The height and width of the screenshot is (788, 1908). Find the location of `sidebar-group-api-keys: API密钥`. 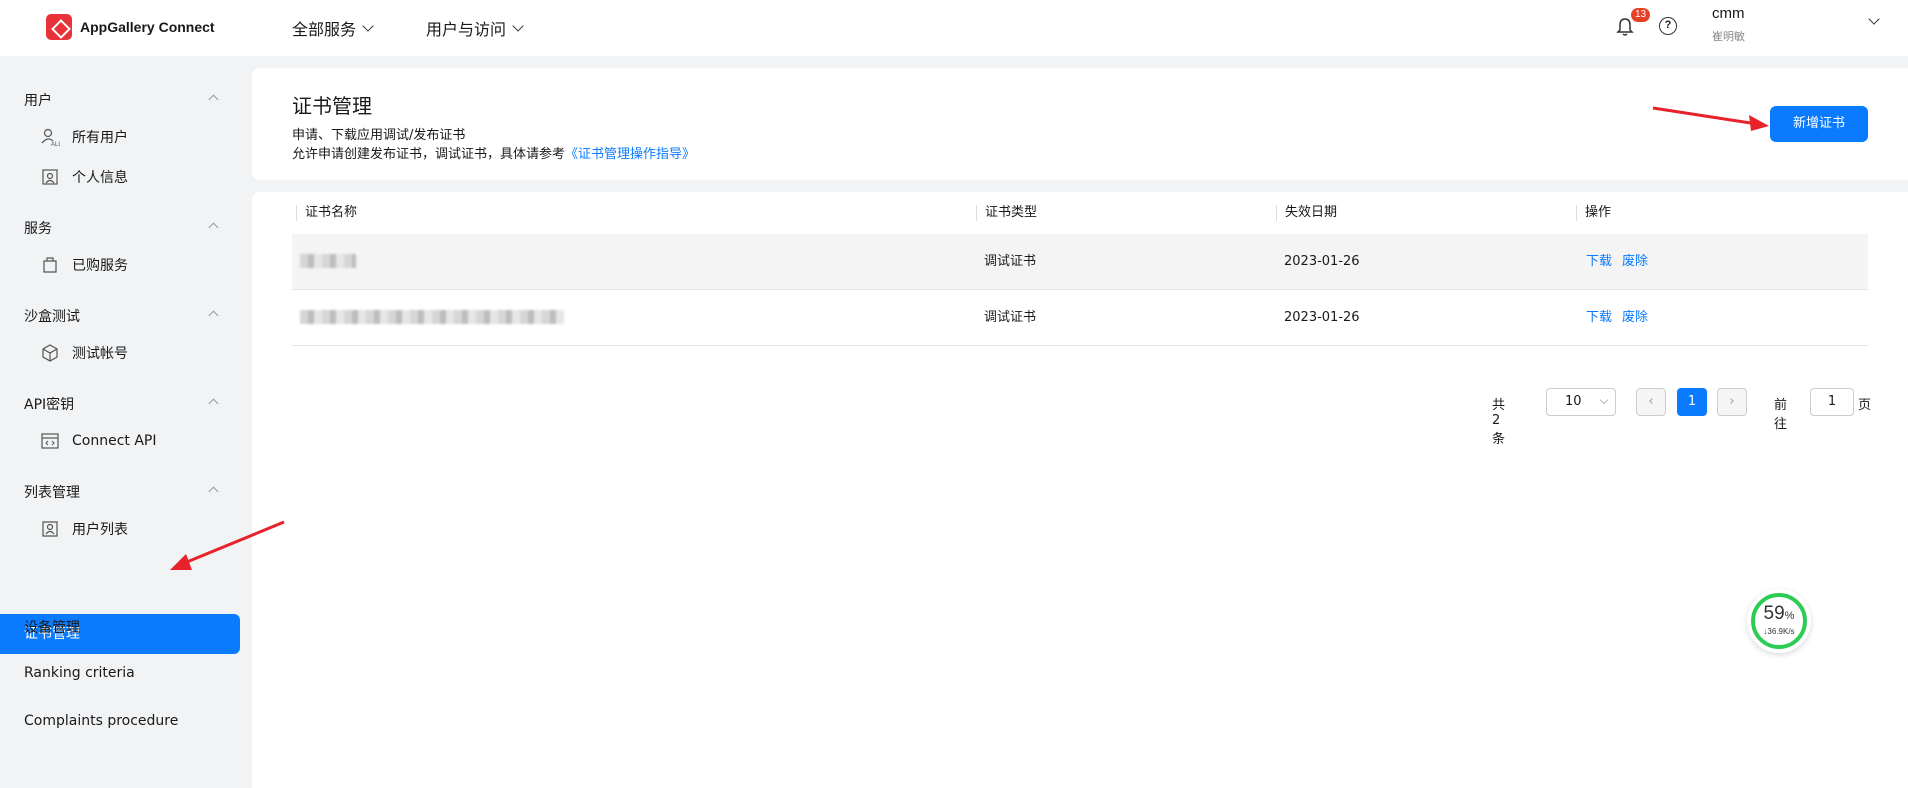

sidebar-group-api-keys: API密钥 is located at coordinates (49, 404).